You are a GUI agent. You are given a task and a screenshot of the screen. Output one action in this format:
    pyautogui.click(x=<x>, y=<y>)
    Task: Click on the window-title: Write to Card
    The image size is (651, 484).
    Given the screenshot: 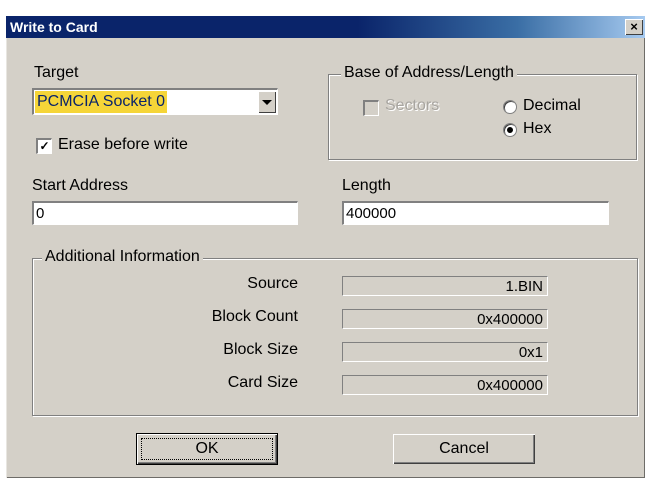 What is the action you would take?
    pyautogui.click(x=54, y=27)
    